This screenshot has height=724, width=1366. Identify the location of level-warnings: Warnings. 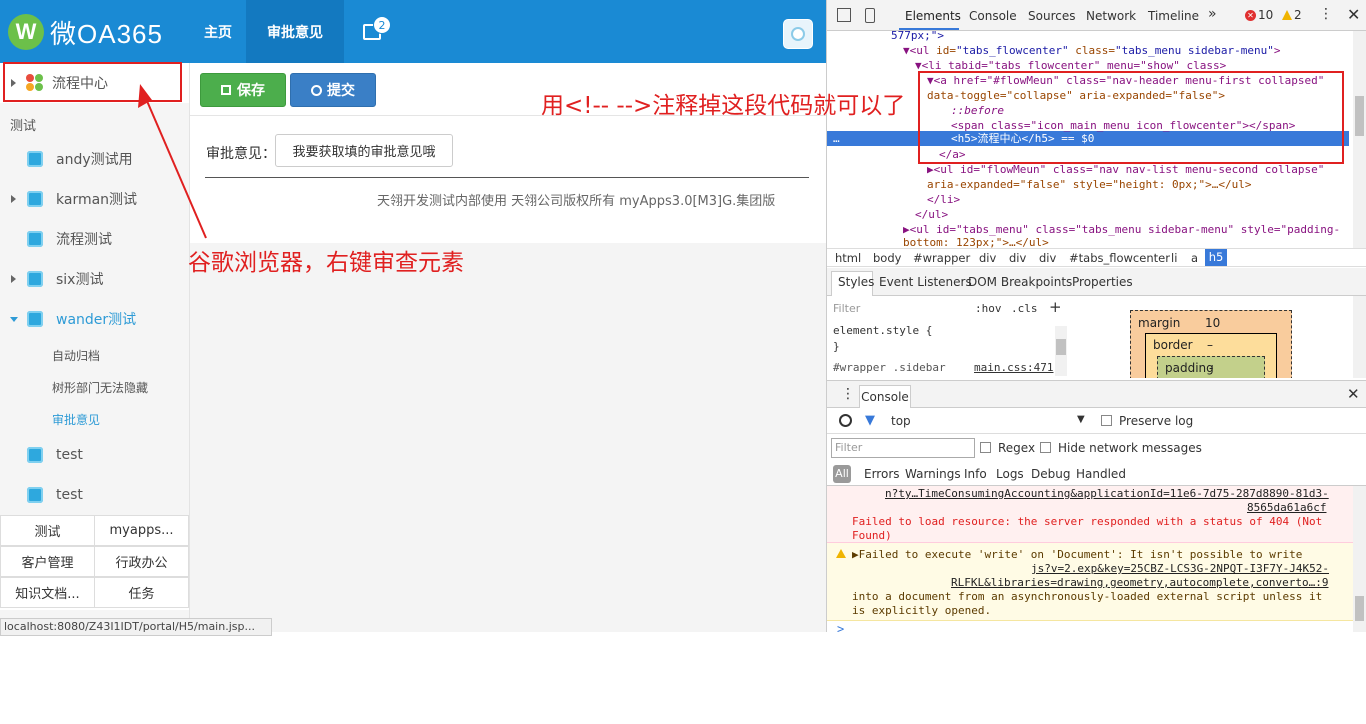
(933, 474).